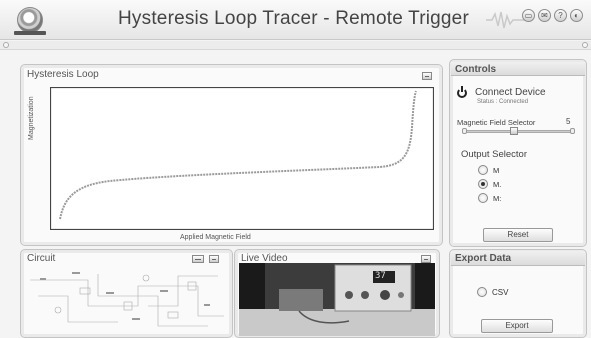  I want to click on output-radio-m-colon, so click(483, 198).